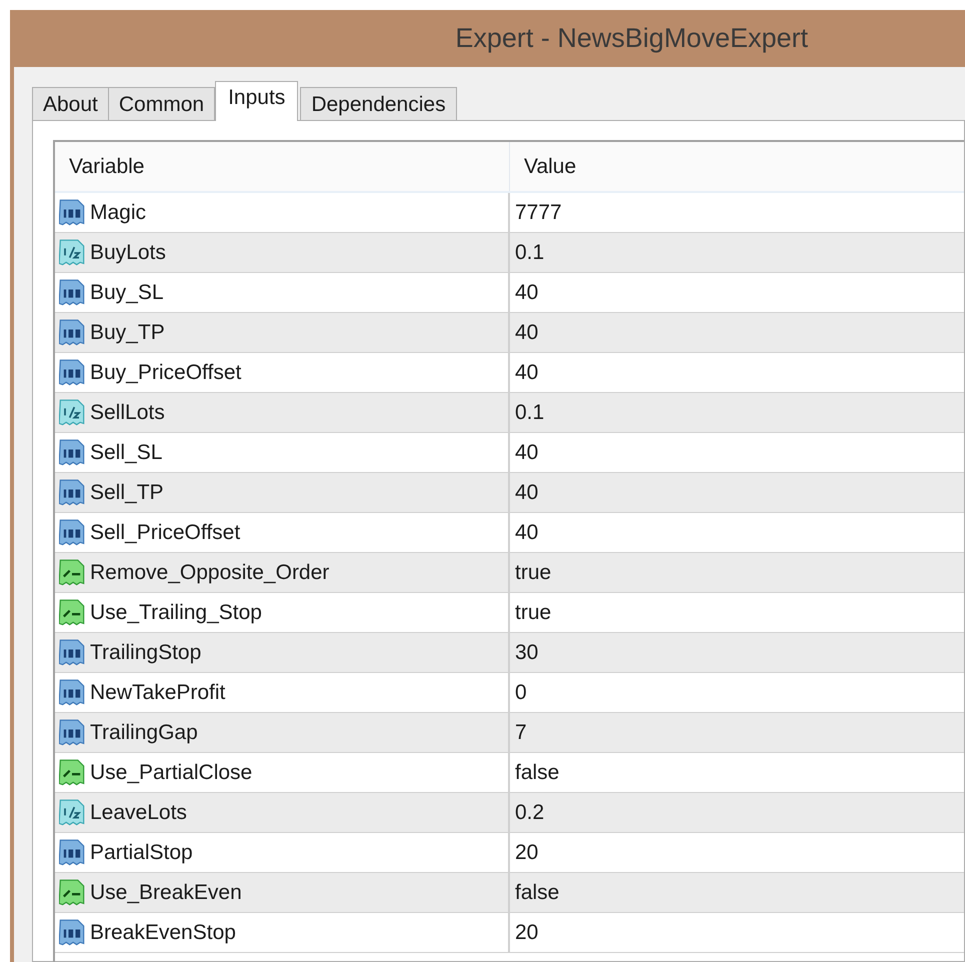 The image size is (965, 962). Describe the element at coordinates (158, 692) in the screenshot. I see `variable-name: NewTakeProfit` at that location.